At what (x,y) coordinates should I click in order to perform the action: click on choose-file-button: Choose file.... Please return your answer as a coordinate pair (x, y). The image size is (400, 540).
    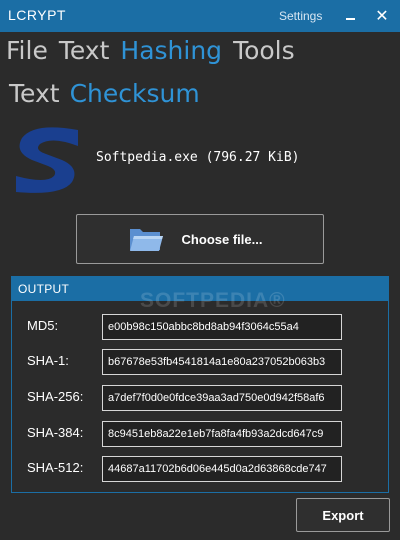
    Looking at the image, I should click on (200, 239).